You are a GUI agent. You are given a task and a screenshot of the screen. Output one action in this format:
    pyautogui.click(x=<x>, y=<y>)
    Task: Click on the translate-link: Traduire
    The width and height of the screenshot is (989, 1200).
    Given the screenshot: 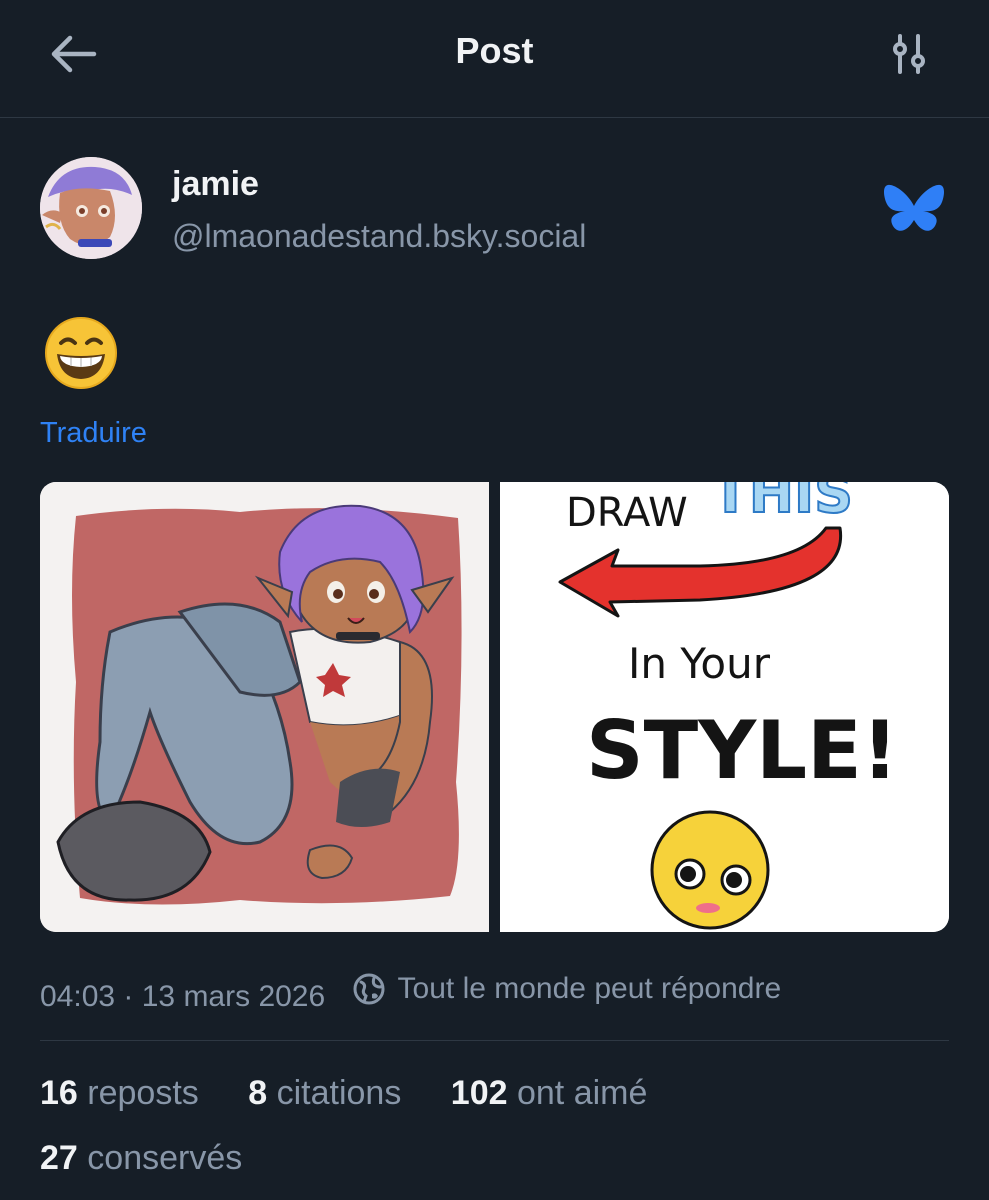 What is the action you would take?
    pyautogui.click(x=93, y=433)
    